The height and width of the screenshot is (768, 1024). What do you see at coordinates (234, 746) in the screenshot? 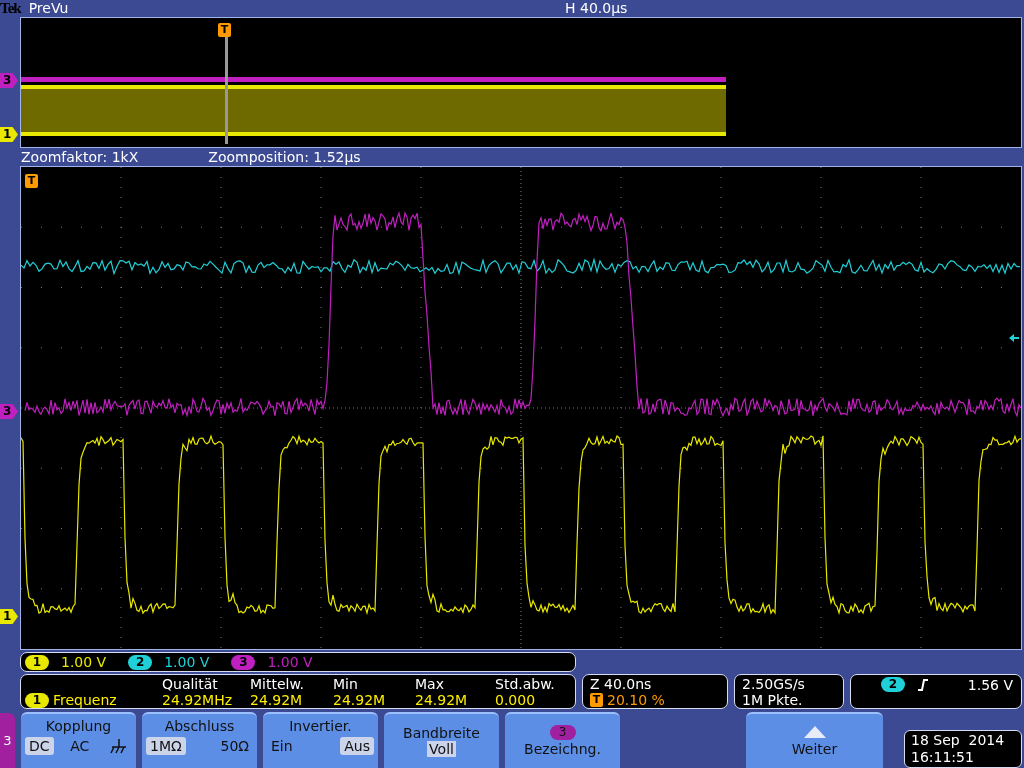
I see `option: 50Ω` at bounding box center [234, 746].